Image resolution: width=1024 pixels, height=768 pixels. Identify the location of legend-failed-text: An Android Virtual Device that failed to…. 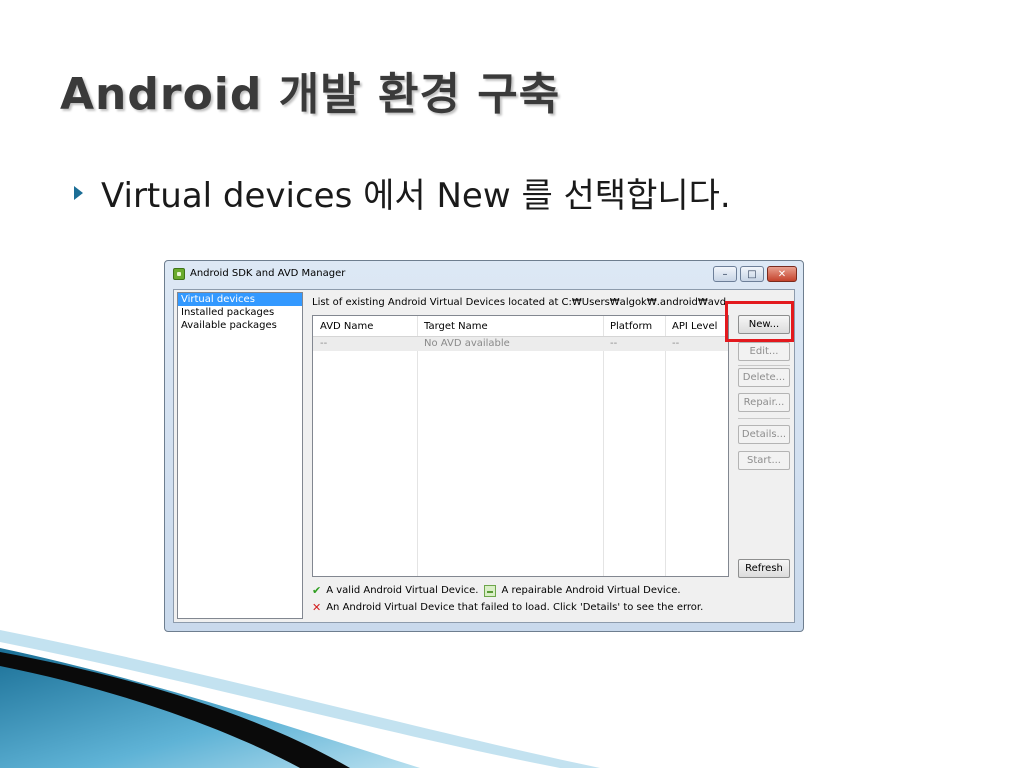
(515, 607).